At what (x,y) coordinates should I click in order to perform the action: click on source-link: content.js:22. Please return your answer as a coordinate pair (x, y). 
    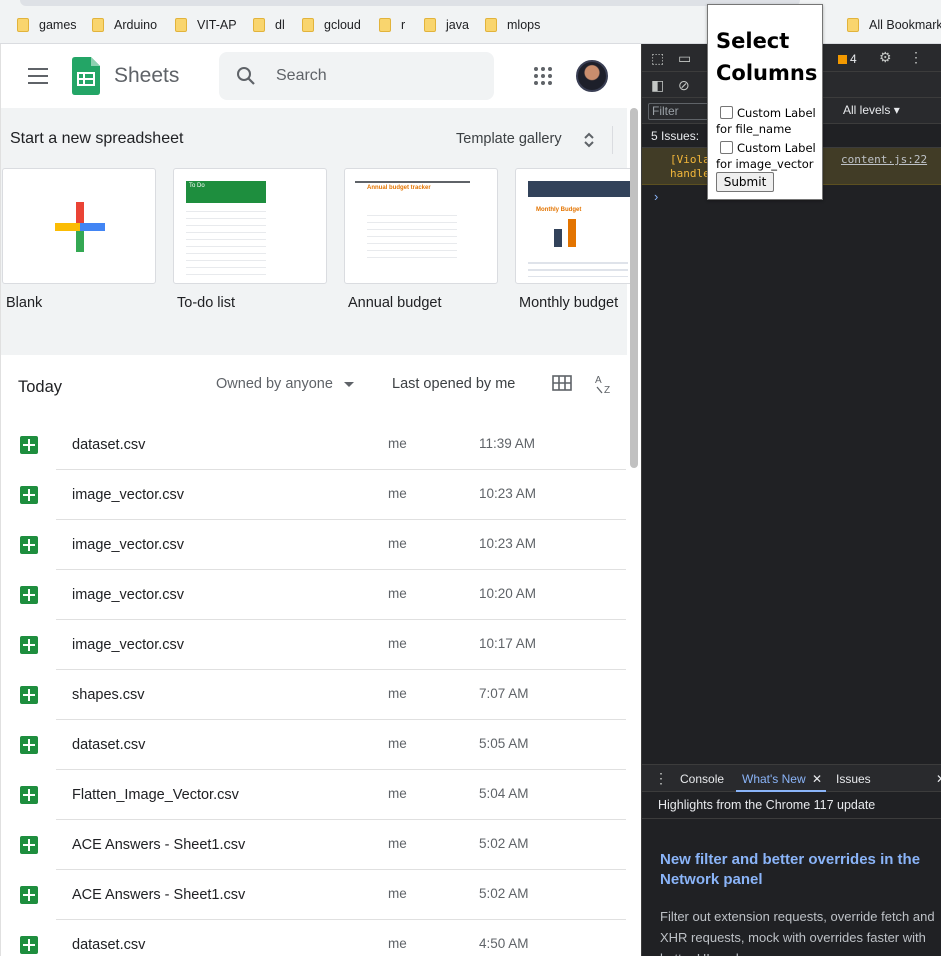
    Looking at the image, I should click on (884, 159).